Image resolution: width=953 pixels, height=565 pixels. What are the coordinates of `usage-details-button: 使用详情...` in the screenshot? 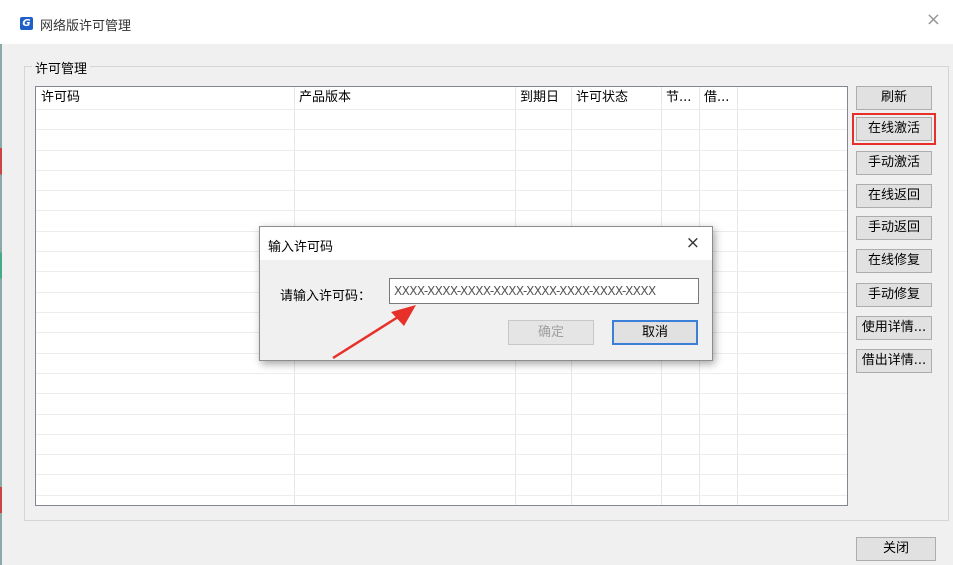 It's located at (894, 328).